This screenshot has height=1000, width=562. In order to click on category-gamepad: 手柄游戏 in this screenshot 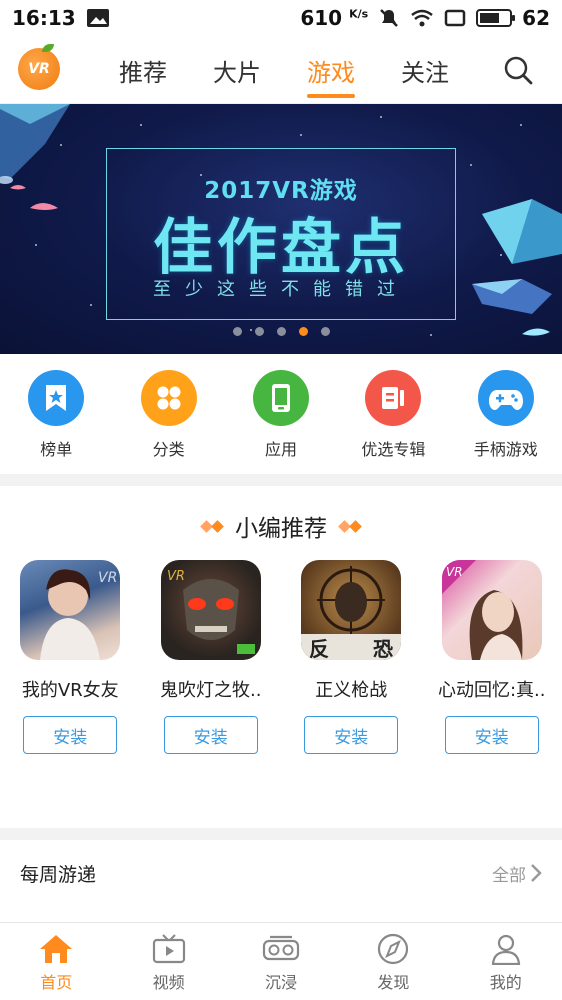, I will do `click(506, 414)`.